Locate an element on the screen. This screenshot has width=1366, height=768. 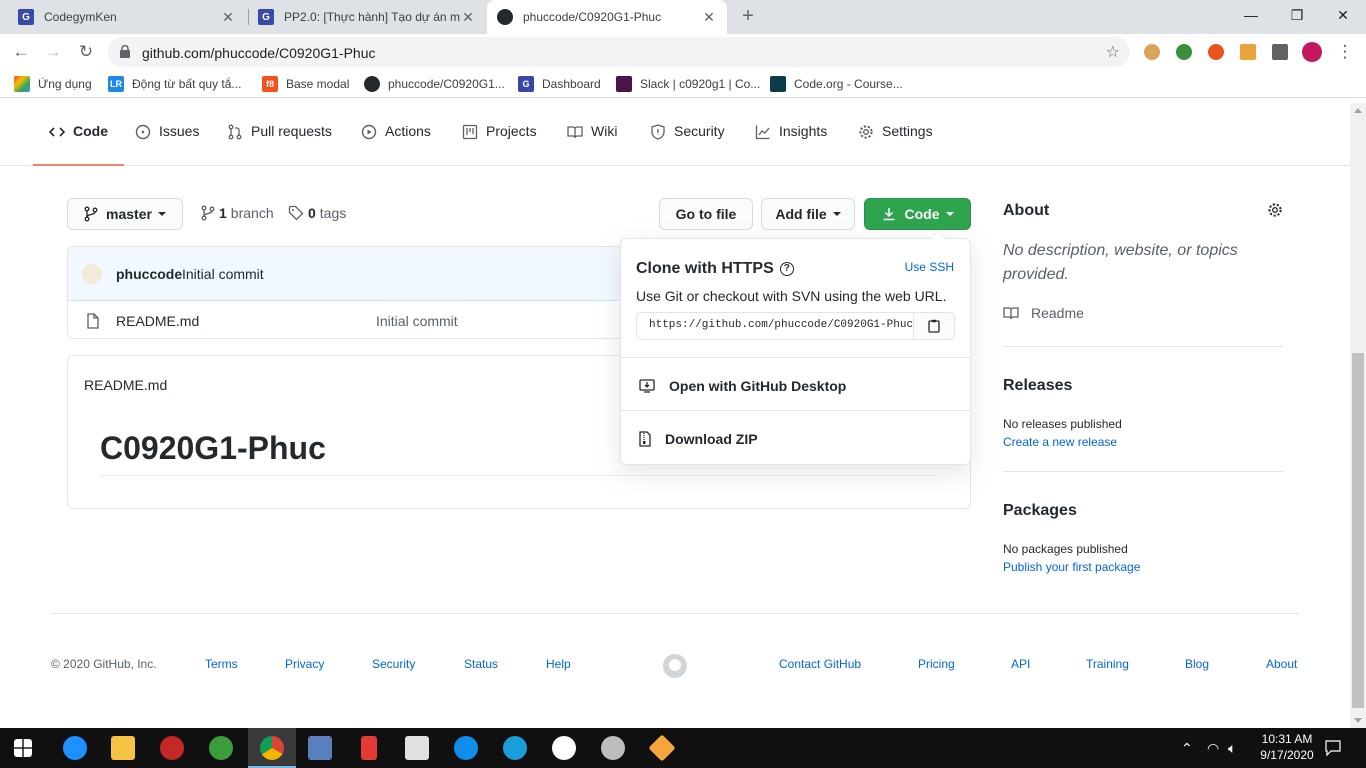
file-commit-message: Initial commit is located at coordinates (417, 321).